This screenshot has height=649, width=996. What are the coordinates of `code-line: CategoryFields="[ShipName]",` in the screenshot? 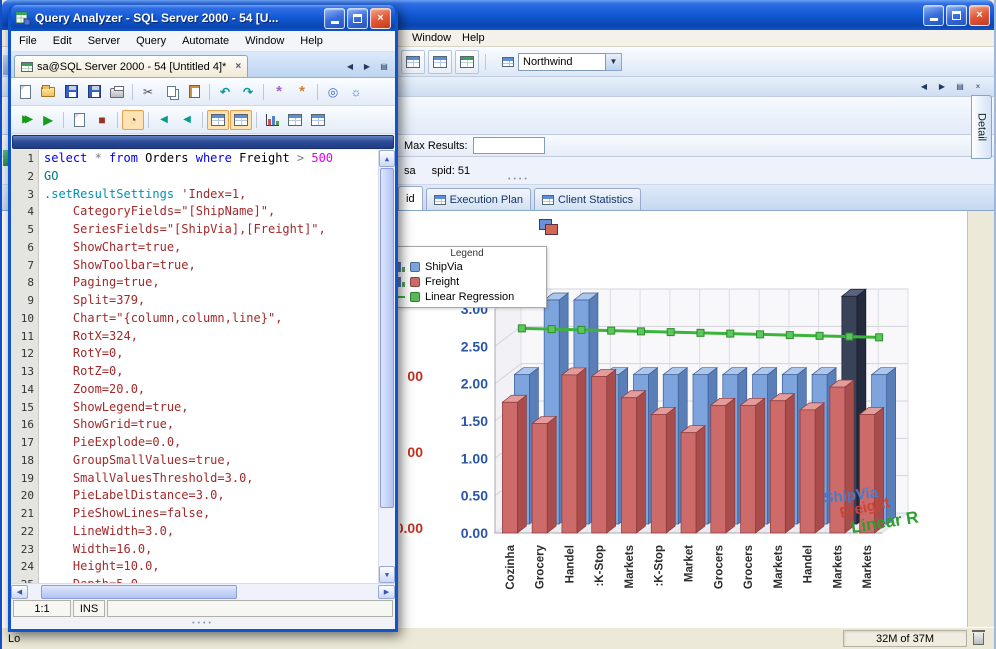 It's located at (219, 212).